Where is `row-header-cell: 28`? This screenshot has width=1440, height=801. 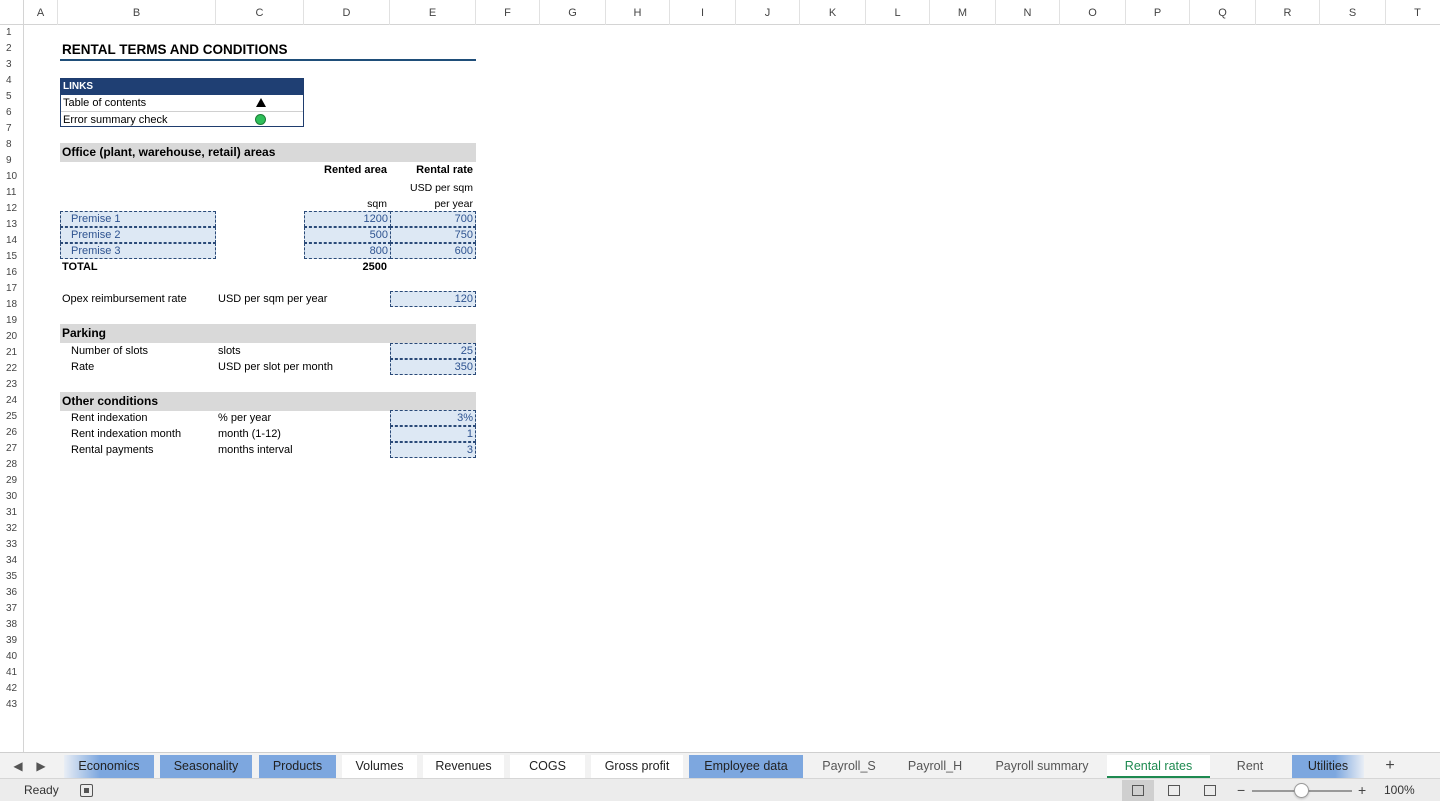
row-header-cell: 28 is located at coordinates (11, 465).